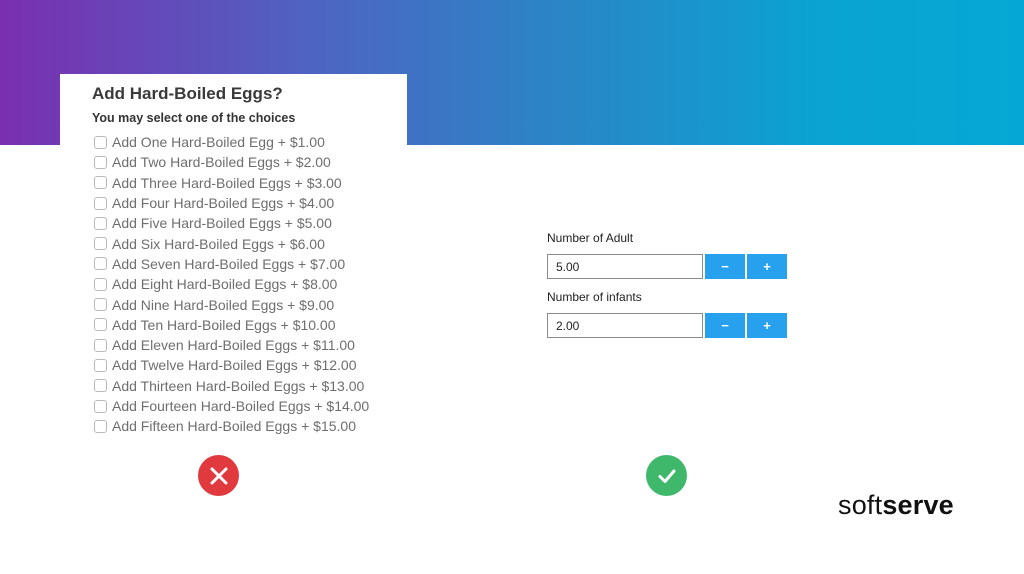  I want to click on egg-option-item: Add Three Hard-Boiled Eggs + $3.00, so click(231, 183).